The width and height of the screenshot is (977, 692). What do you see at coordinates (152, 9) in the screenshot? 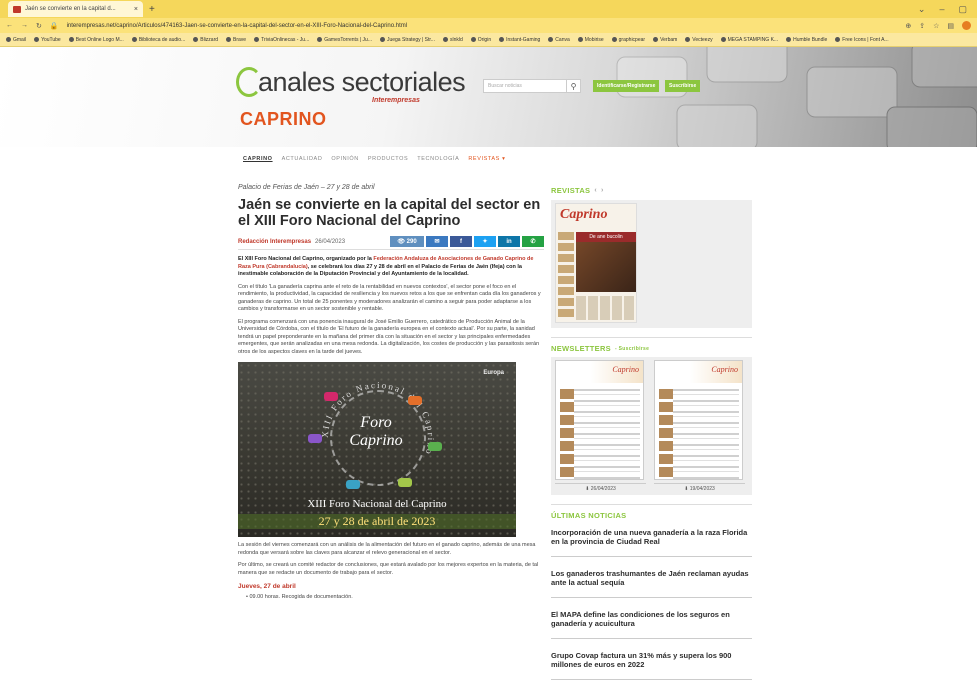
I see `new-tab-button: +` at bounding box center [152, 9].